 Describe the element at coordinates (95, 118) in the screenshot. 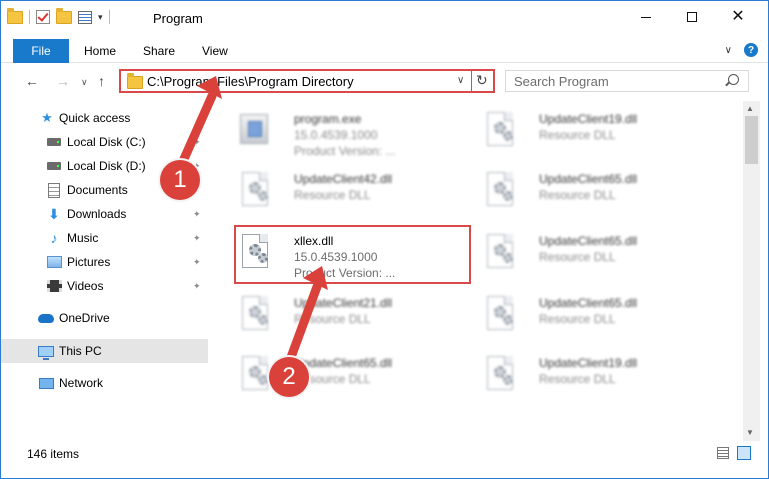

I see `sidebar-item-label: Quick access` at that location.